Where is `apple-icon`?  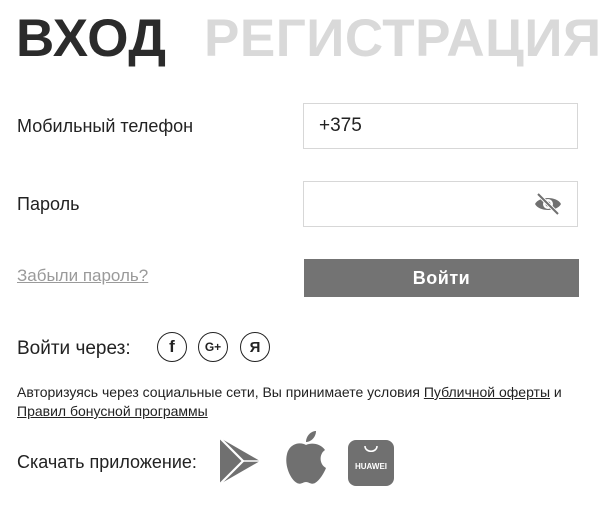 apple-icon is located at coordinates (306, 458).